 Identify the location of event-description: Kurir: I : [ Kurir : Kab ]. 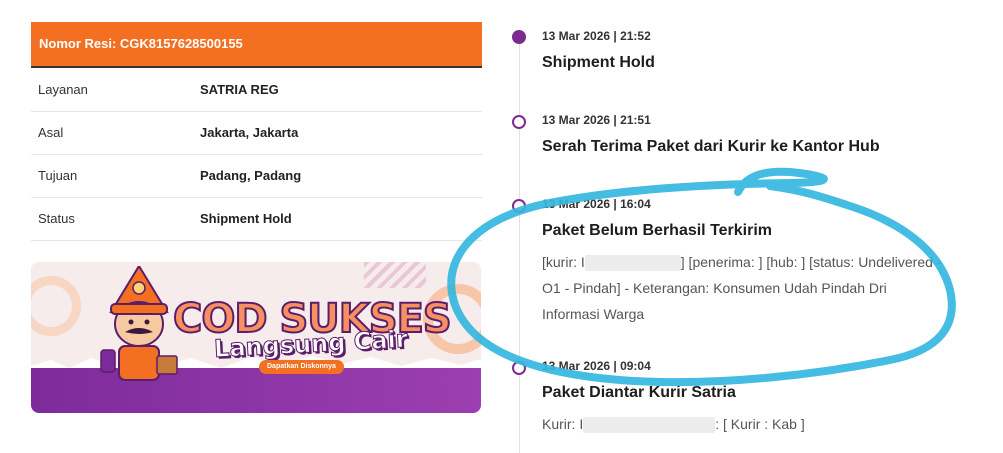
(742, 424).